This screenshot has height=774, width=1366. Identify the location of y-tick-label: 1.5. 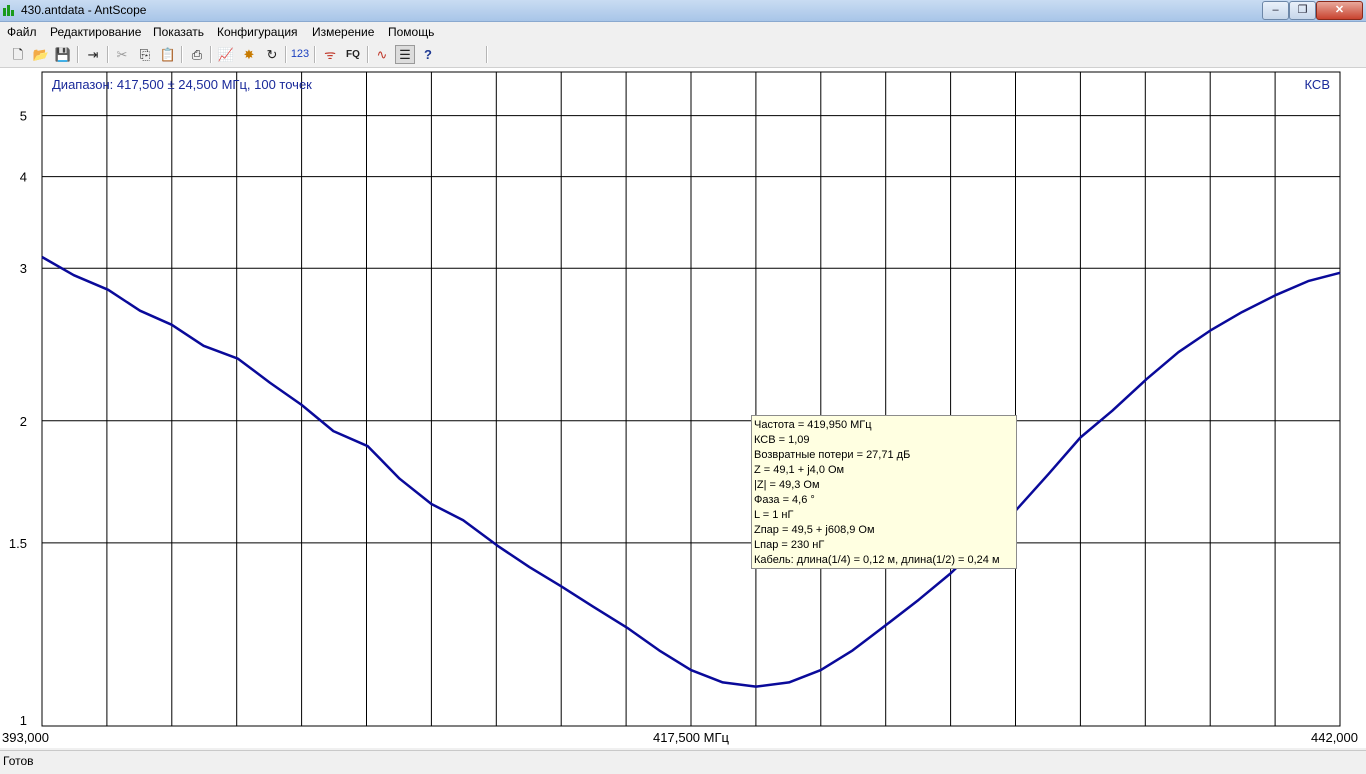
(18, 543).